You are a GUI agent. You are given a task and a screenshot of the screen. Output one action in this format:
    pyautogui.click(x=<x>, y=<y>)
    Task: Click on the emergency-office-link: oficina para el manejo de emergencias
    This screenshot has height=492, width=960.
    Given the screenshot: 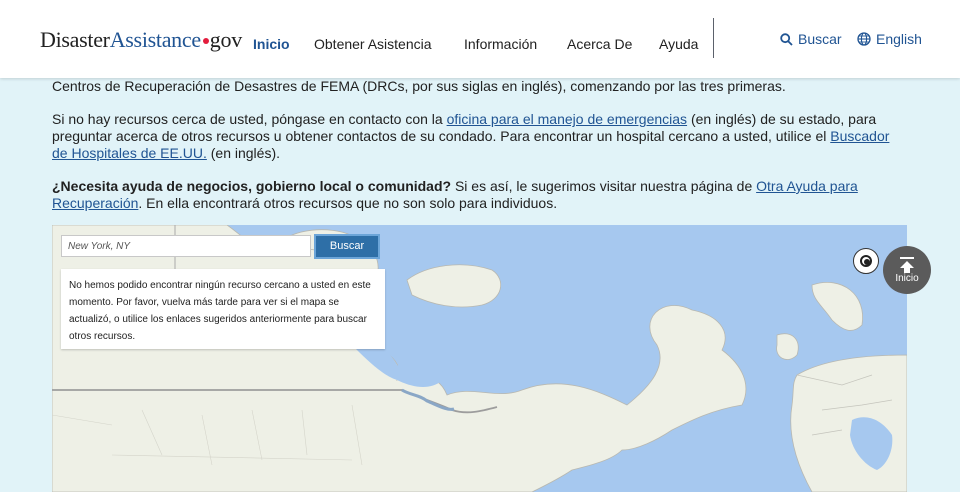 What is the action you would take?
    pyautogui.click(x=567, y=119)
    